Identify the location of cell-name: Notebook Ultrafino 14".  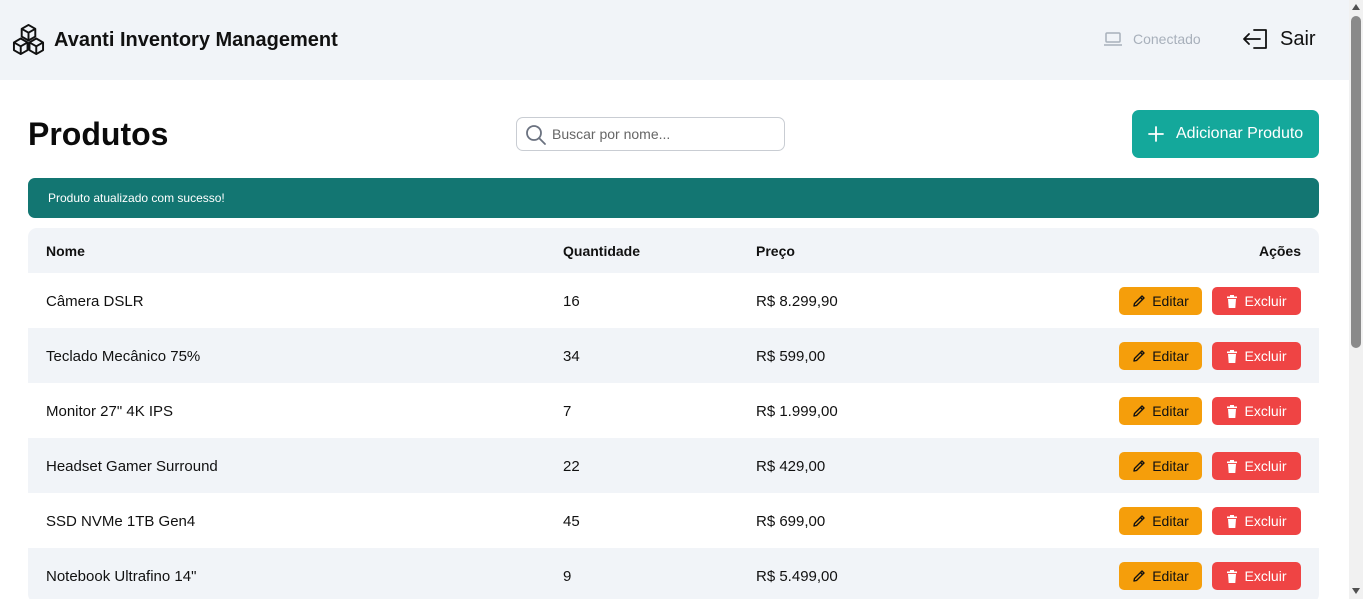
(121, 576).